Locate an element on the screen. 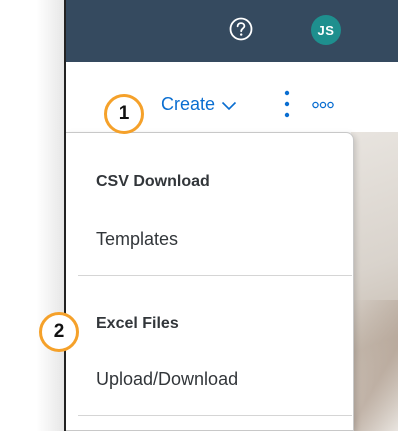  background-photo-shape is located at coordinates (374, 365).